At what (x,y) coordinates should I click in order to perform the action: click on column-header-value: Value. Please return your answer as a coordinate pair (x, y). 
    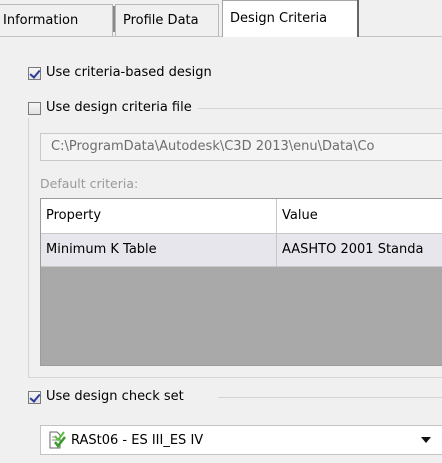
    Looking at the image, I should click on (359, 216).